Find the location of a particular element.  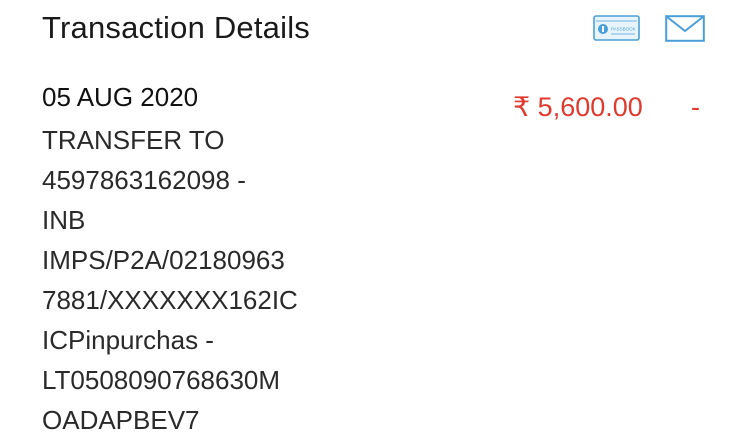

passbook-icon-graphic: PASSBOOK is located at coordinates (616, 28).